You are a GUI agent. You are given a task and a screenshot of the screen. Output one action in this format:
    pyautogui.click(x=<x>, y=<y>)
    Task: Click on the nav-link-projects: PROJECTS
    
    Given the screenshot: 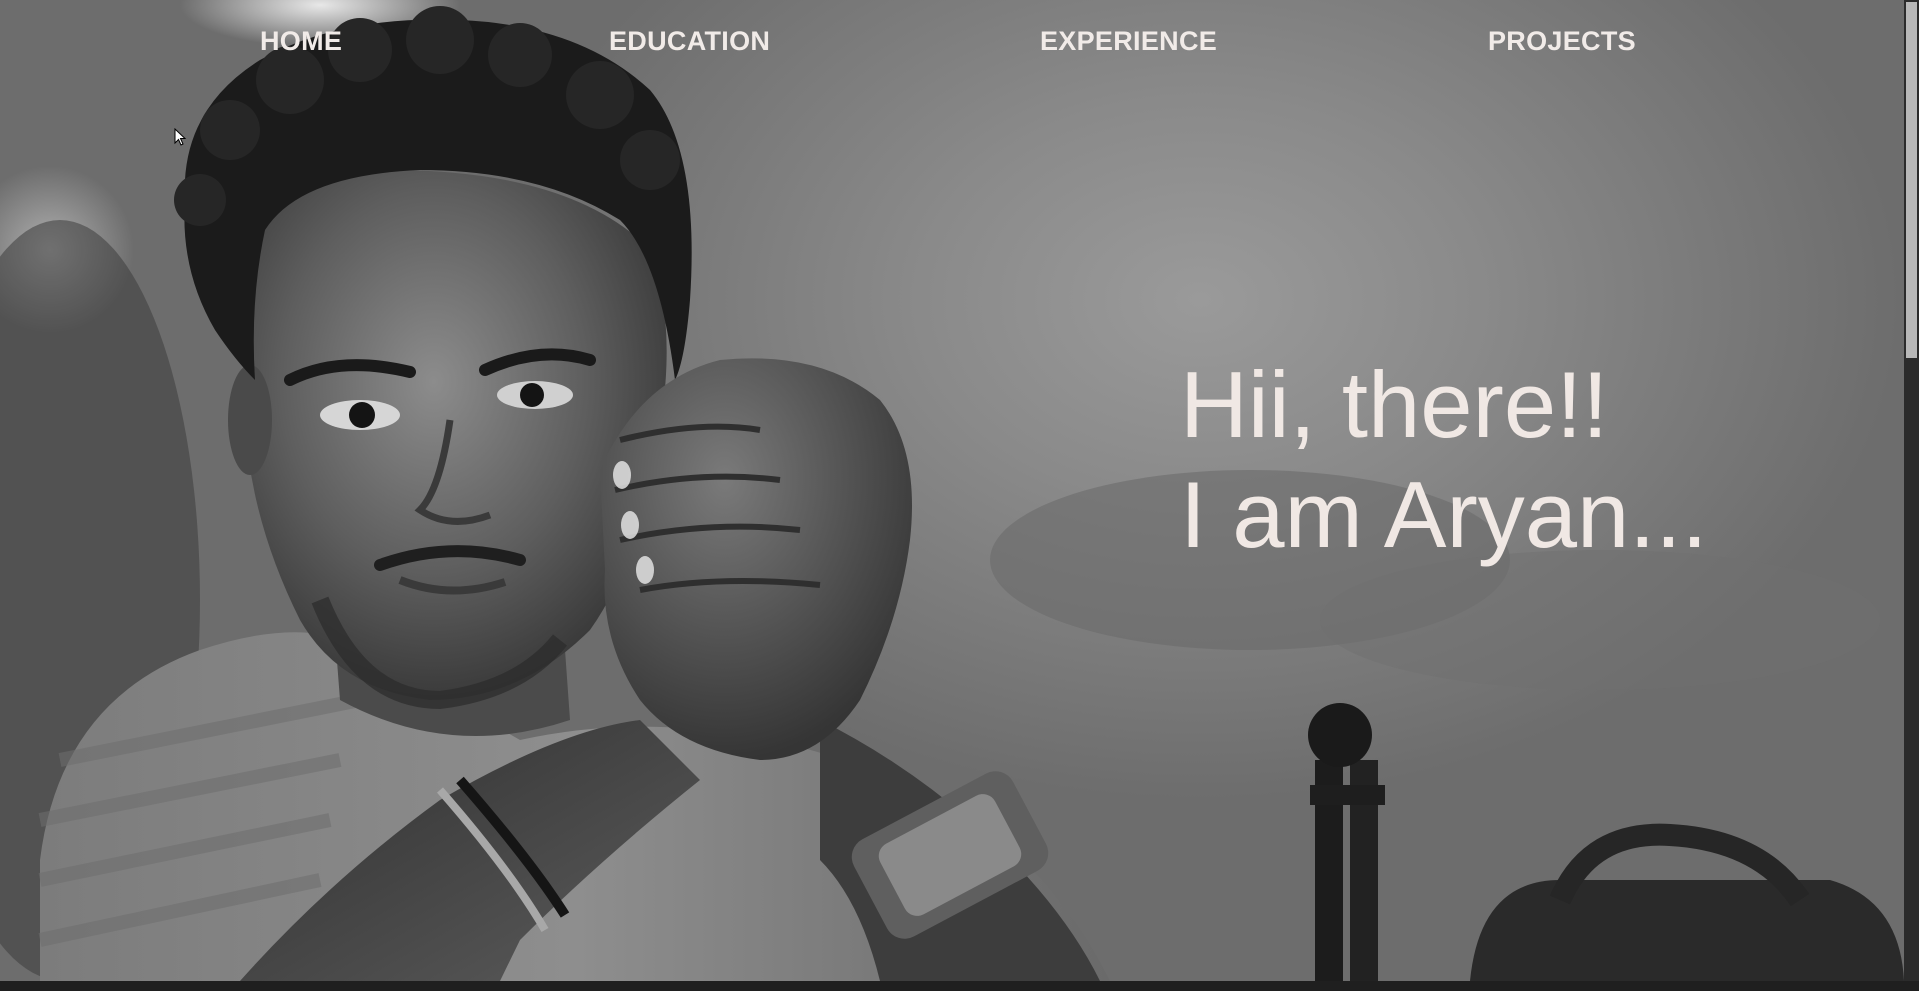 What is the action you would take?
    pyautogui.click(x=1562, y=41)
    